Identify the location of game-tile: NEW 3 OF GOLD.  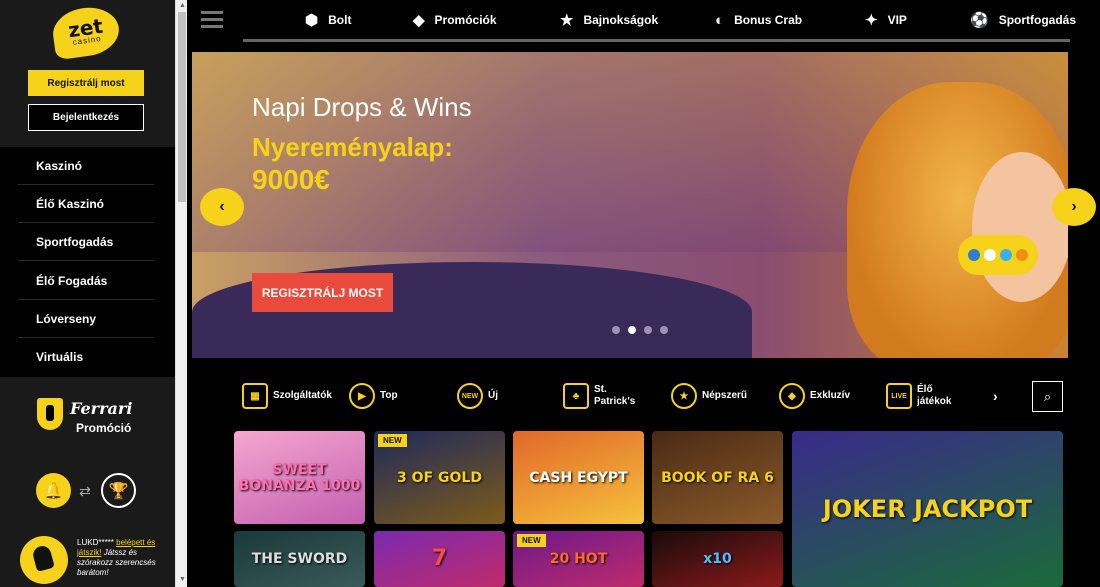
(439, 477).